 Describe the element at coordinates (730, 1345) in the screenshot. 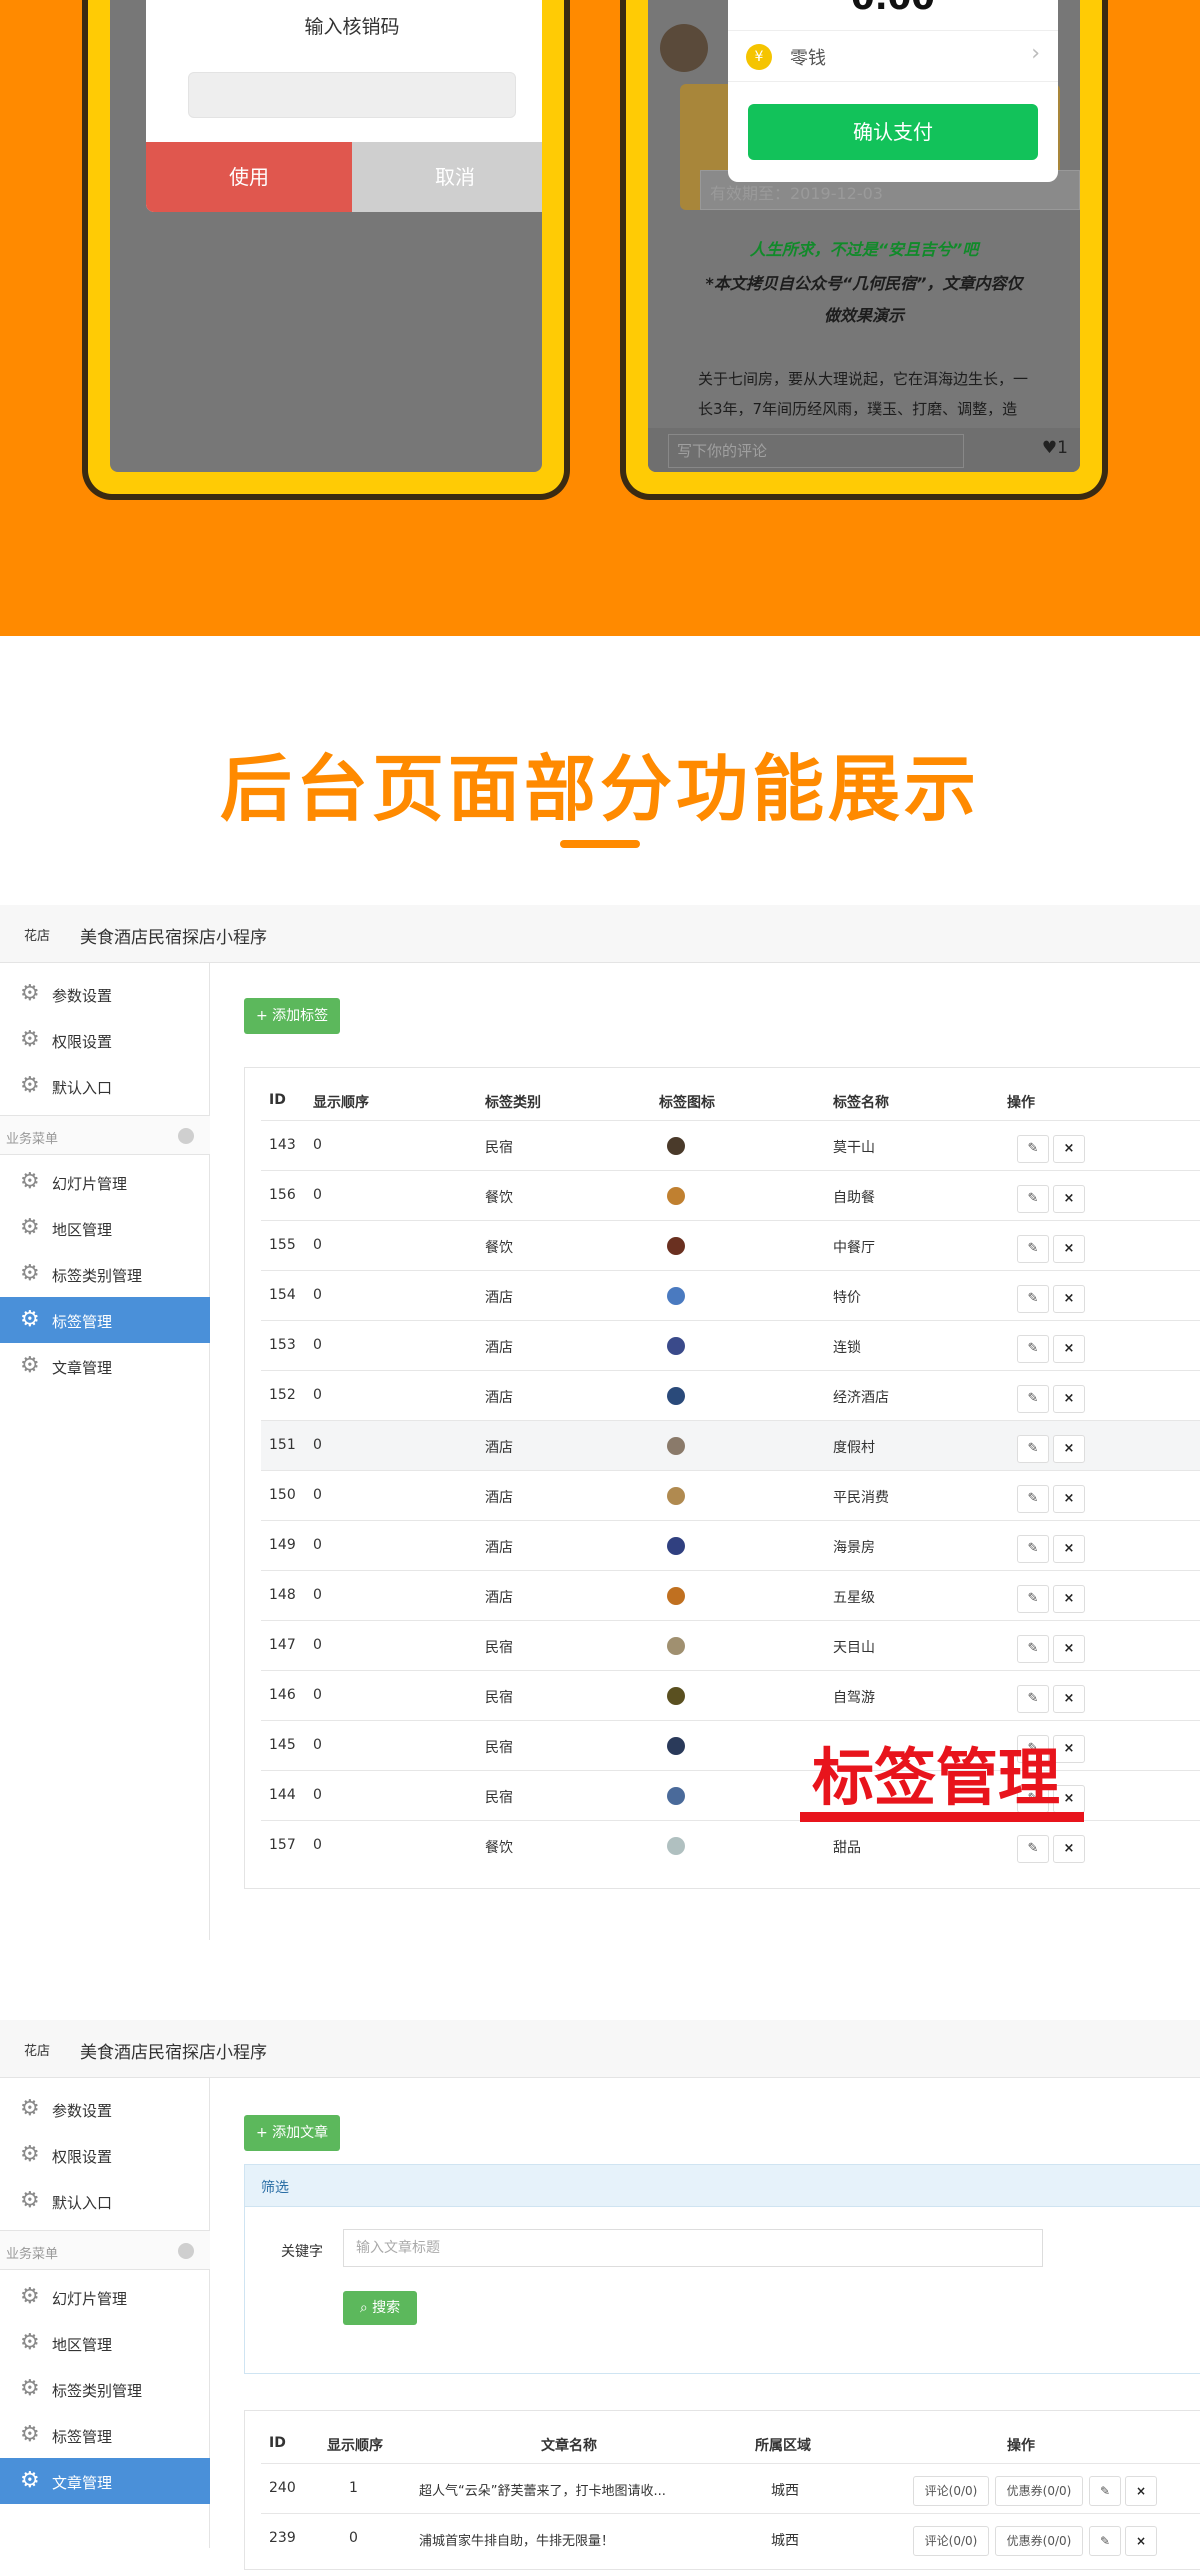

I see `table-row: 153 0 酒店 连锁 ✎ ×` at that location.